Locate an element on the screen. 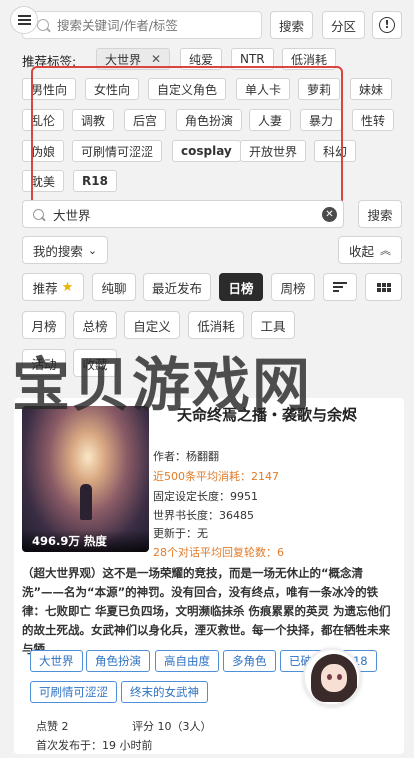 The image size is (414, 758). tag-item: 低消耗 is located at coordinates (309, 59).